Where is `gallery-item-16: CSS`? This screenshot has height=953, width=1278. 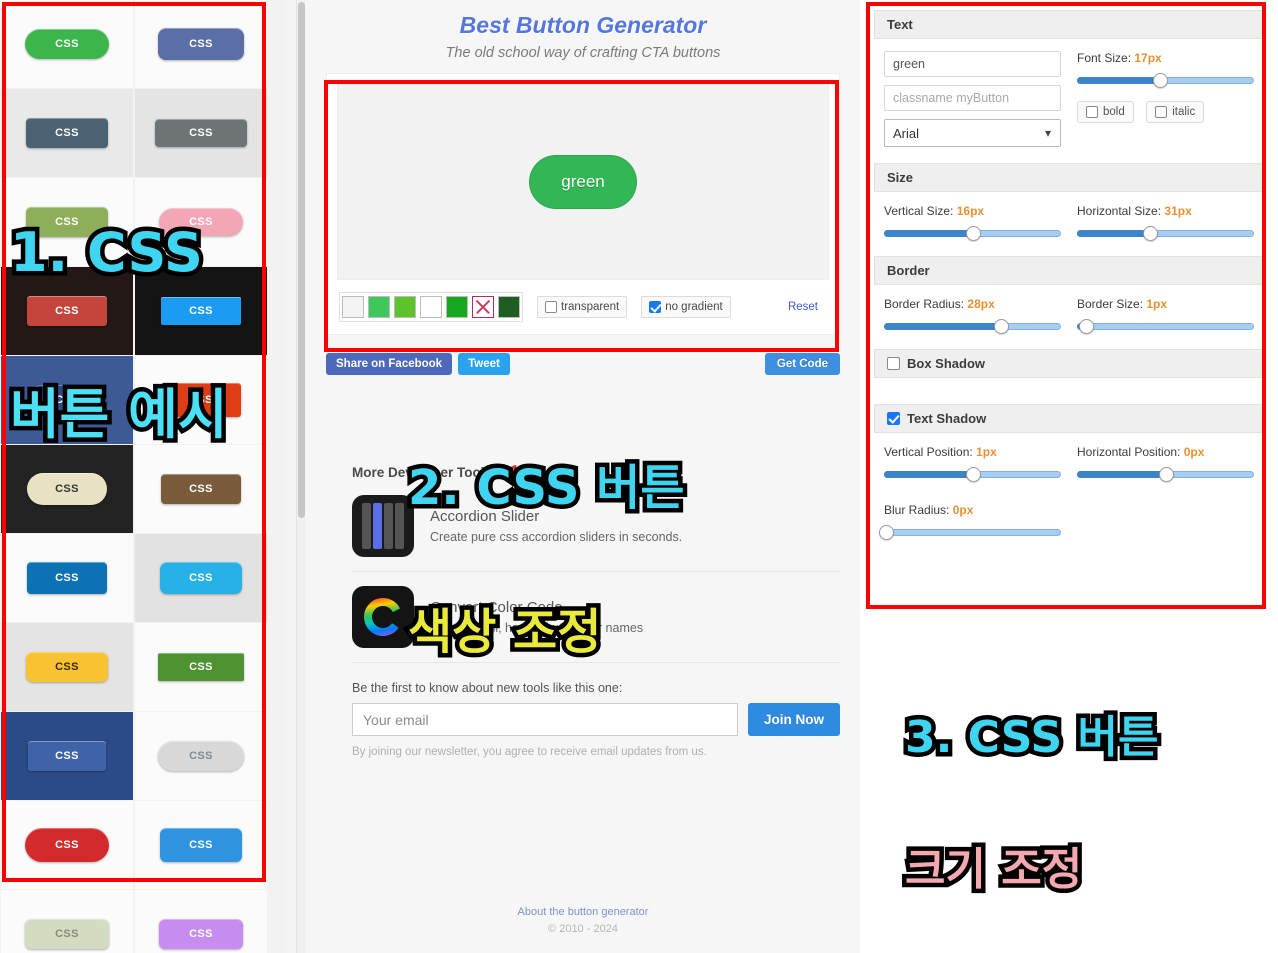
gallery-item-16: CSS is located at coordinates (67, 756).